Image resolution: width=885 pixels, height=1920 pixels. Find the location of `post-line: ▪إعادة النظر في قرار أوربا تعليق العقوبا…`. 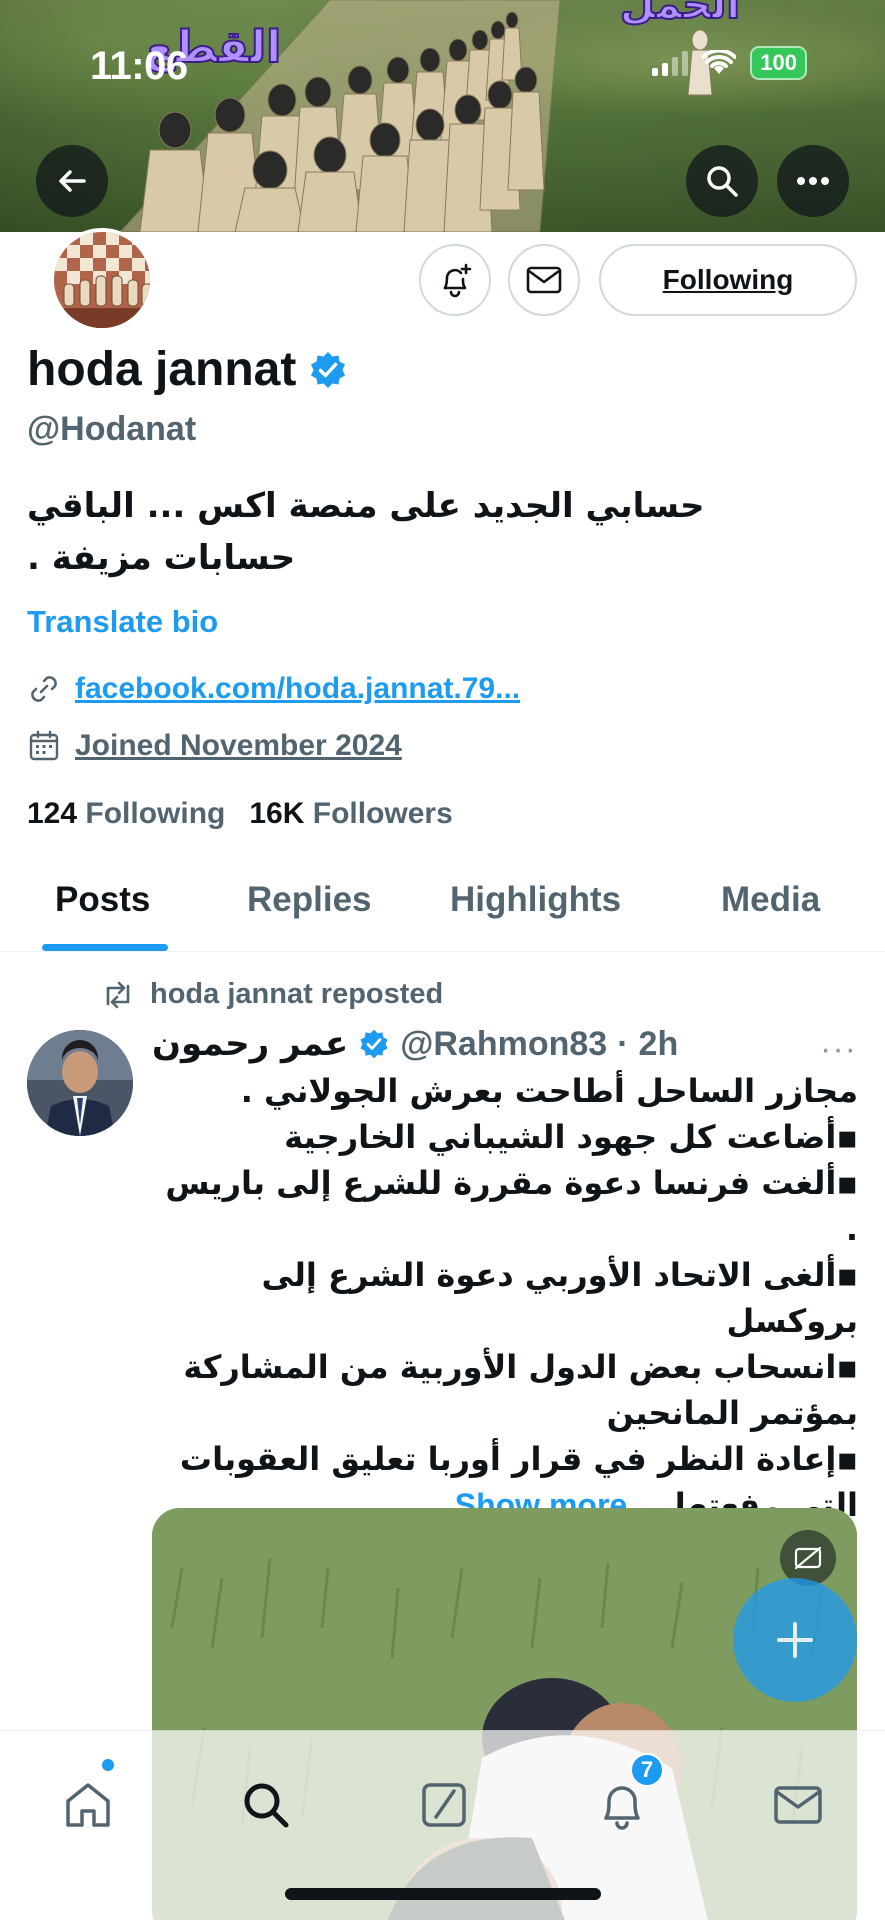

post-line: ▪إعادة النظر في قرار أوربا تعليق العقوبا… is located at coordinates (518, 1459).